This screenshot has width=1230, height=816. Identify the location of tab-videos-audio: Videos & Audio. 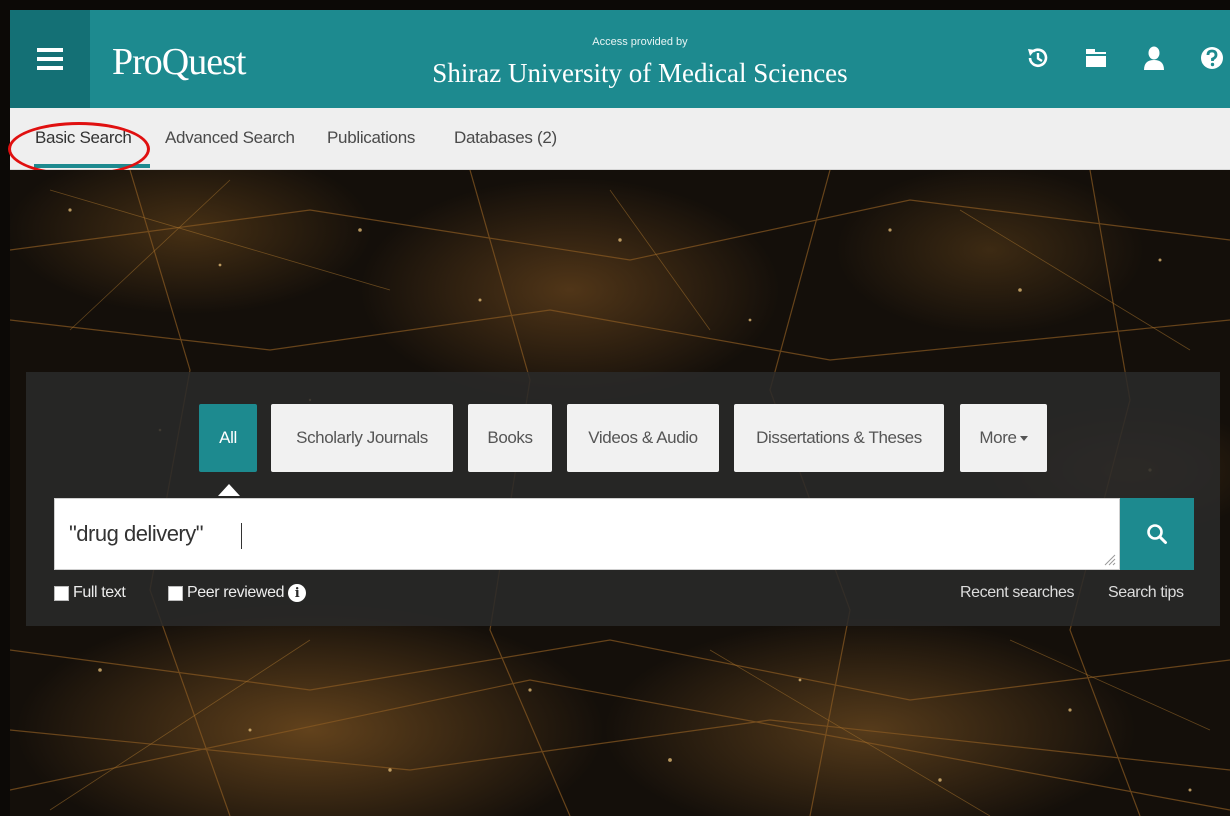
(643, 438).